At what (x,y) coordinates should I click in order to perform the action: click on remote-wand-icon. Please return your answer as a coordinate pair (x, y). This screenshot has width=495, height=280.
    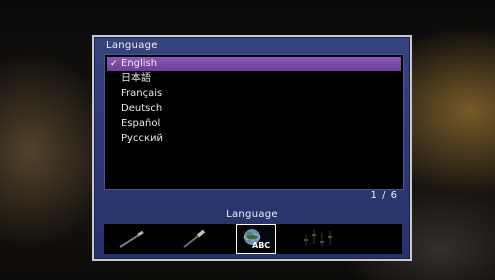
    Looking at the image, I should click on (194, 239).